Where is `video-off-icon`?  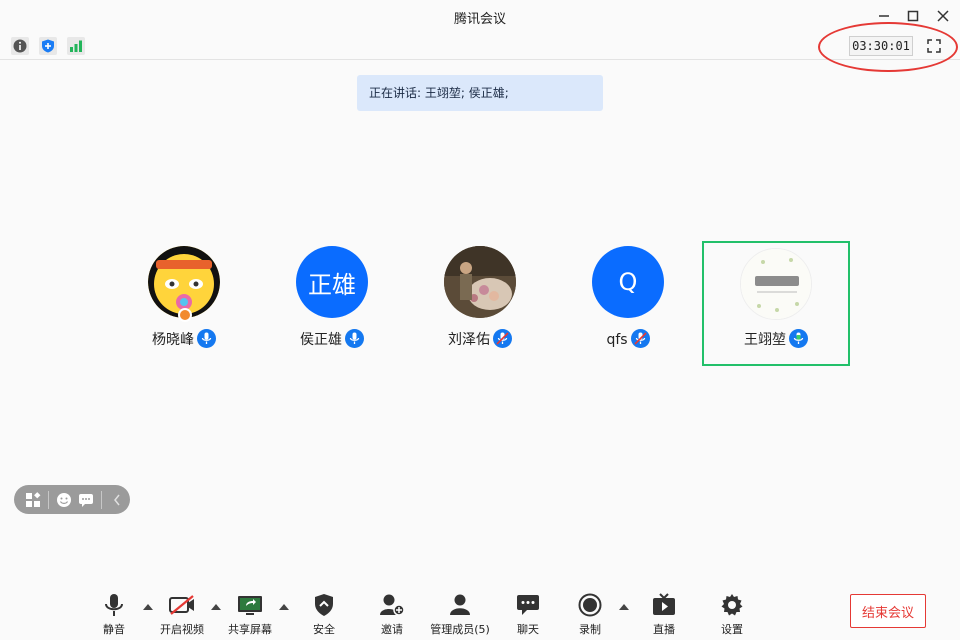 video-off-icon is located at coordinates (182, 605).